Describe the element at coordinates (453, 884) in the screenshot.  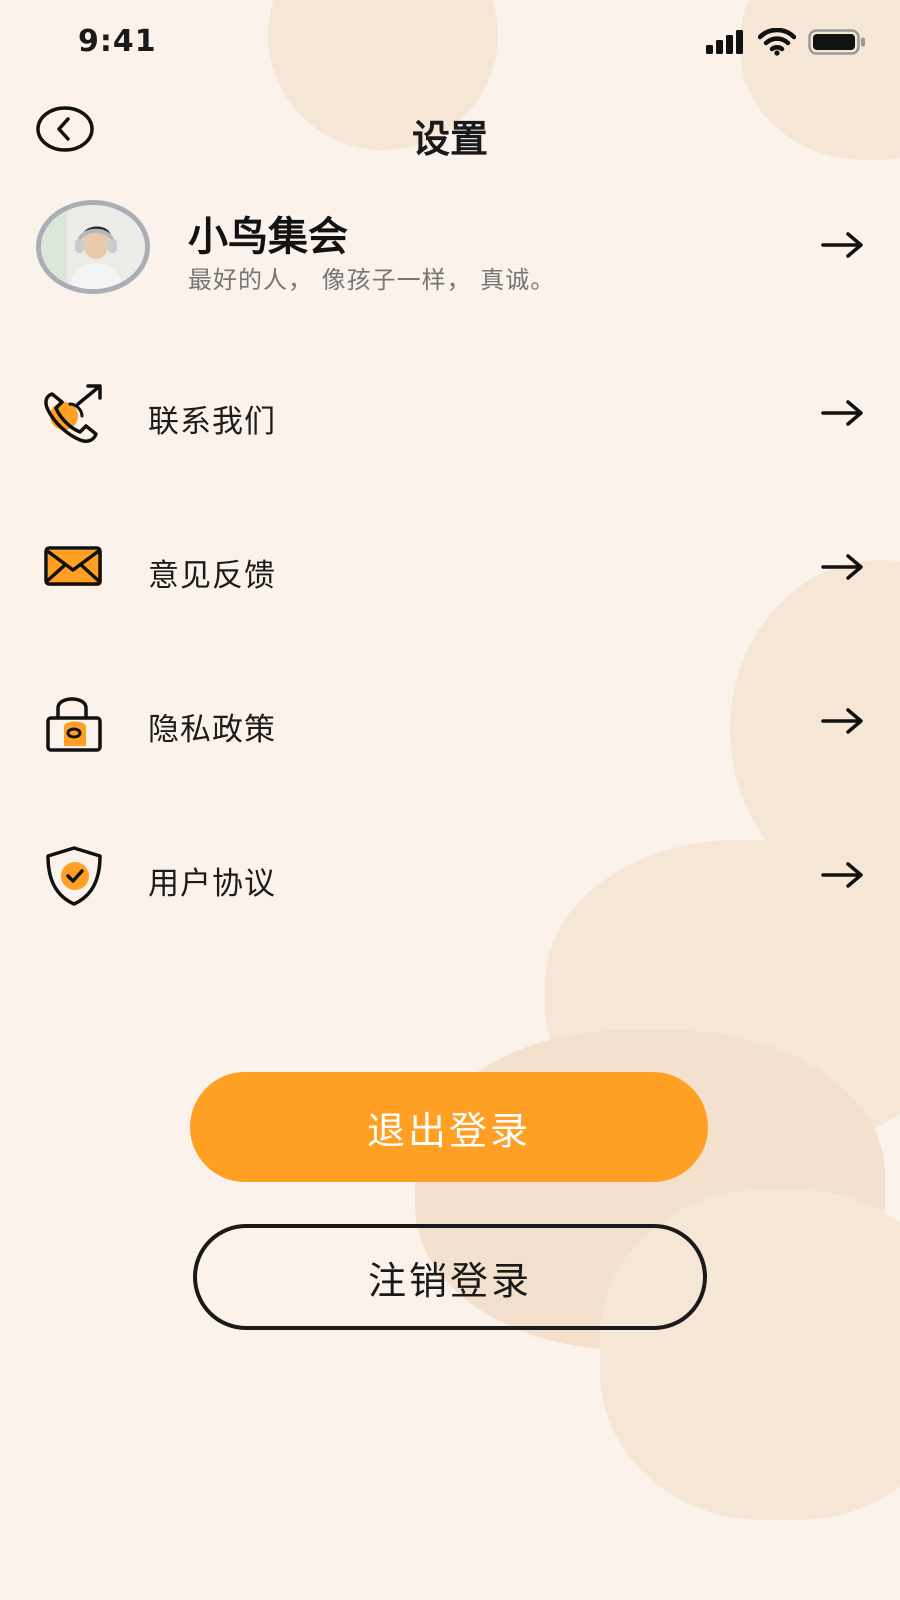
I see `menu-item-user-agreement: 用户协议` at that location.